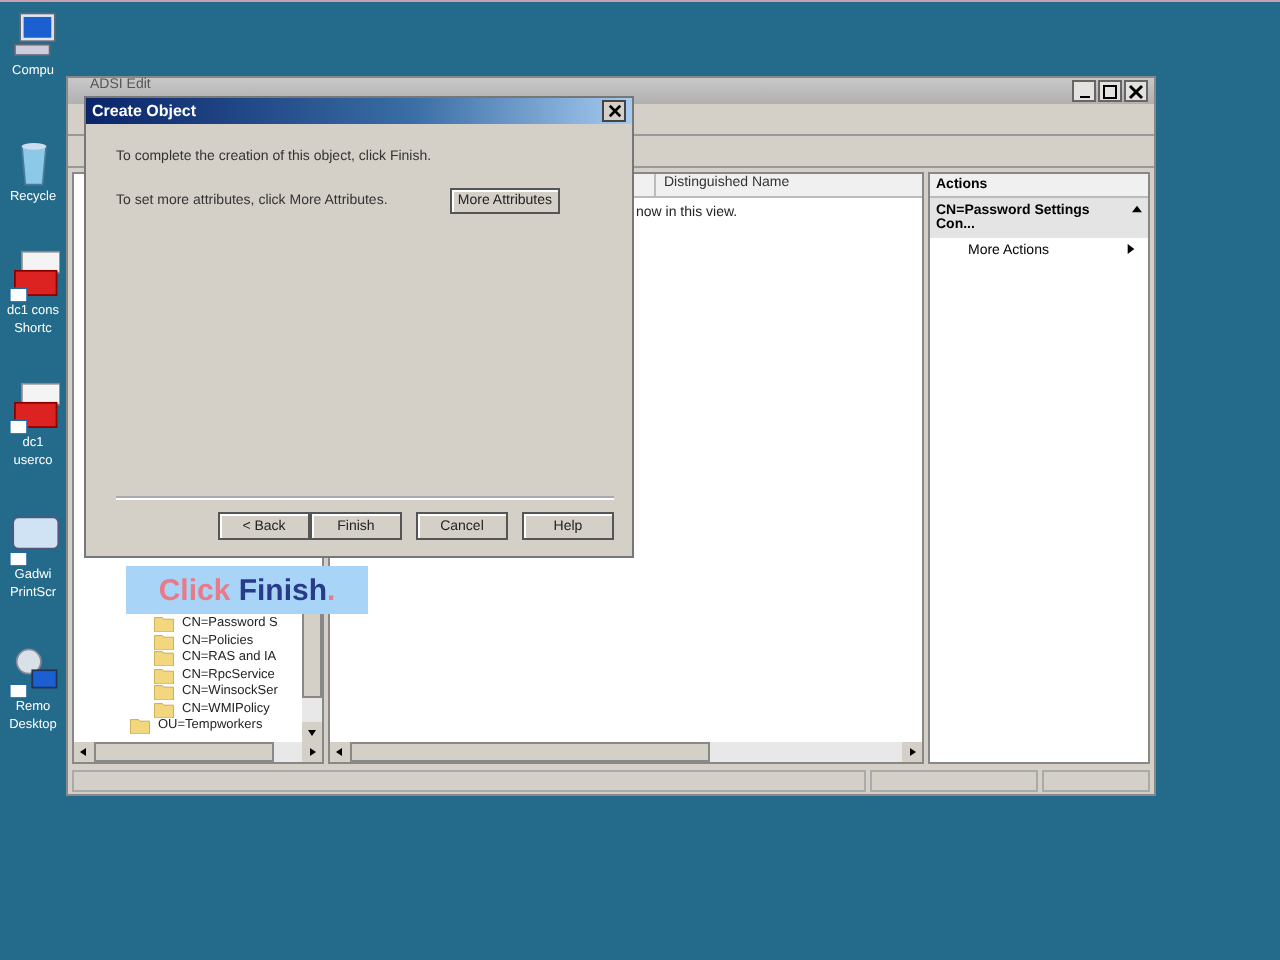 Image resolution: width=1280 pixels, height=960 pixels. Describe the element at coordinates (1131, 249) in the screenshot. I see `submenu-arrow-icon` at that location.